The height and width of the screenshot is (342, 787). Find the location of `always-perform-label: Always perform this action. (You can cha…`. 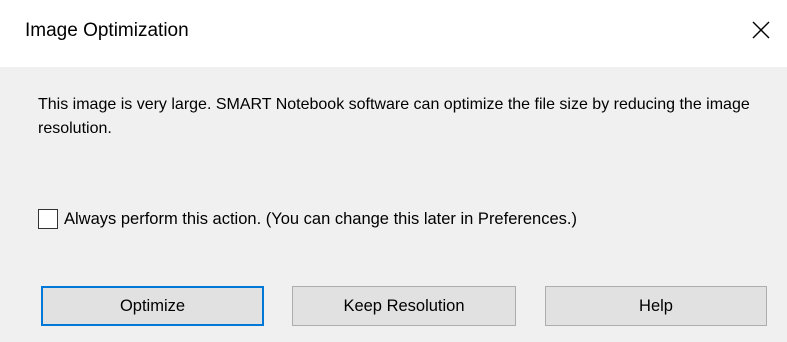

always-perform-label: Always perform this action. (You can cha… is located at coordinates (320, 219).